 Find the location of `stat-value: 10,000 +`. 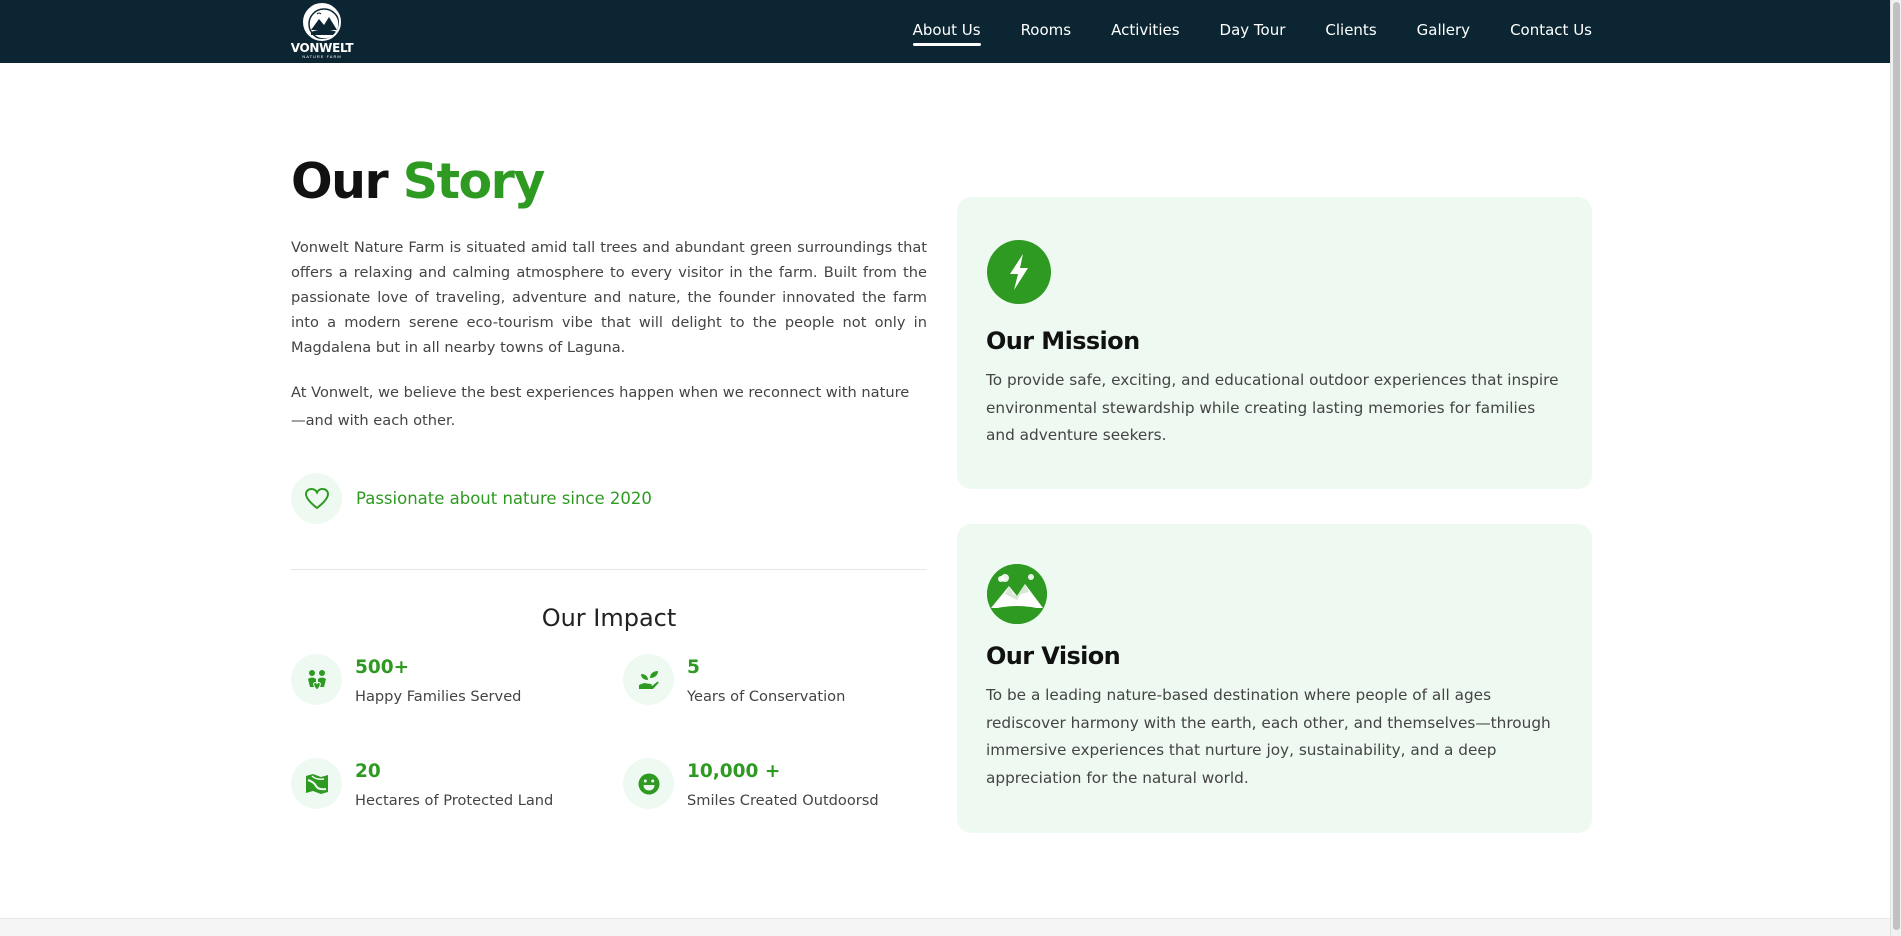

stat-value: 10,000 + is located at coordinates (734, 771).